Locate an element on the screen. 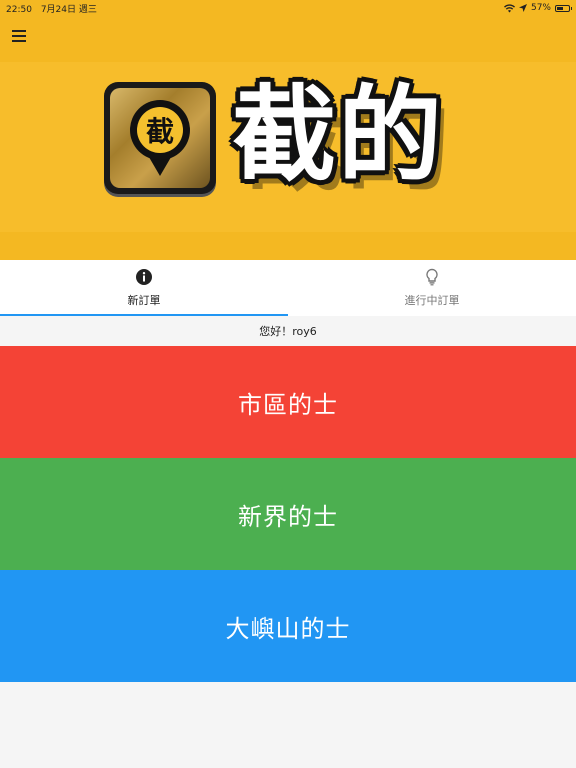 The height and width of the screenshot is (768, 576). map-pin-icon: 截 is located at coordinates (160, 139).